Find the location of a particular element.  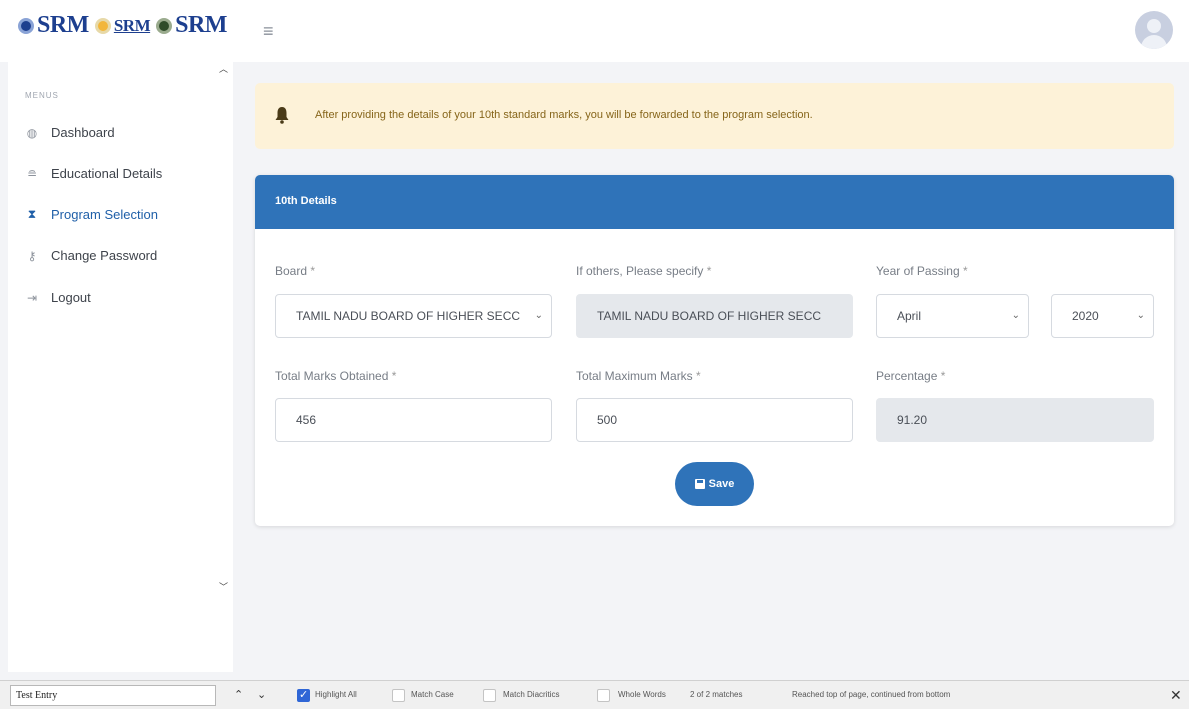

percentage-field: 91.20 is located at coordinates (1015, 420).